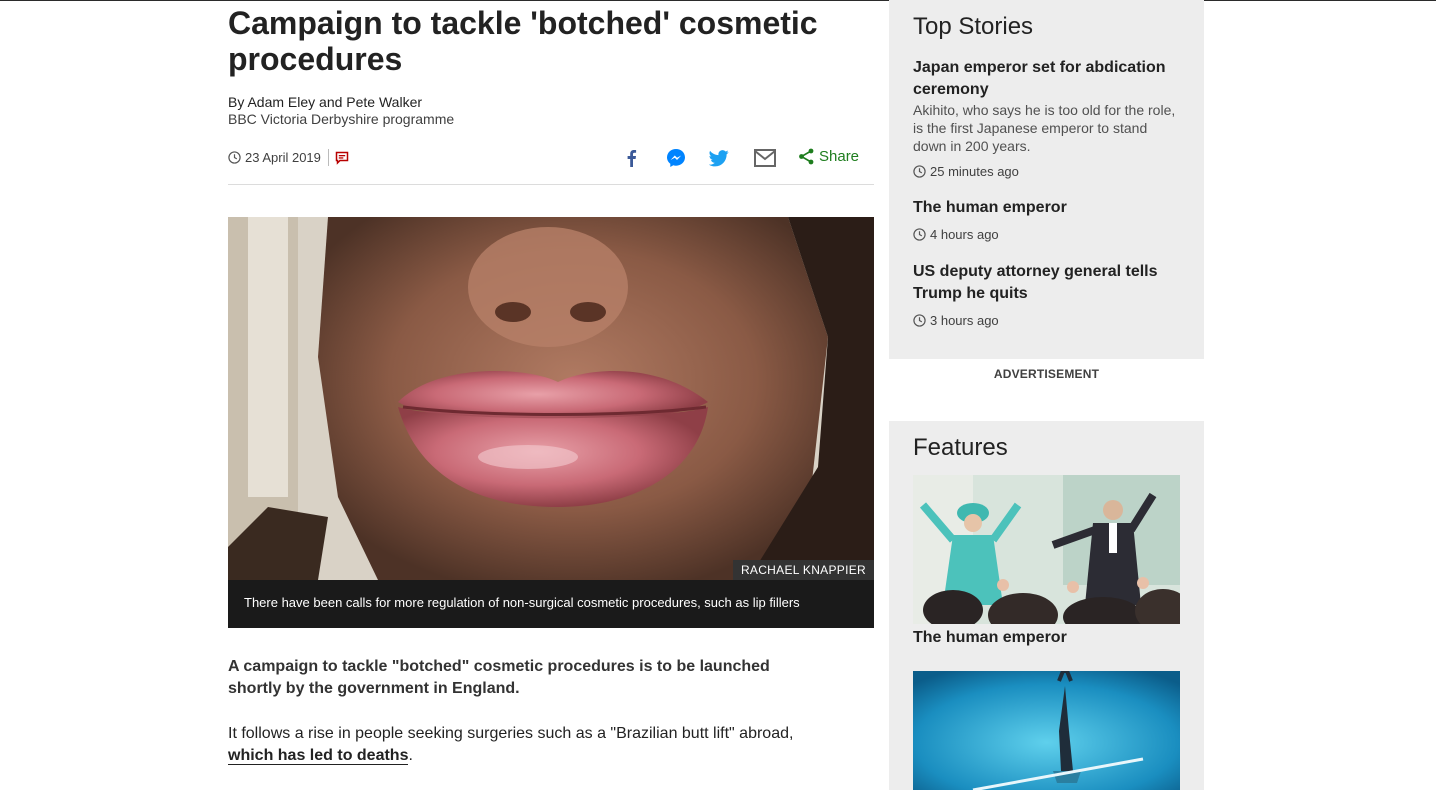 This screenshot has height=790, width=1436. What do you see at coordinates (1046, 374) in the screenshot?
I see `advertisement-label: ADVERTISEMENT` at bounding box center [1046, 374].